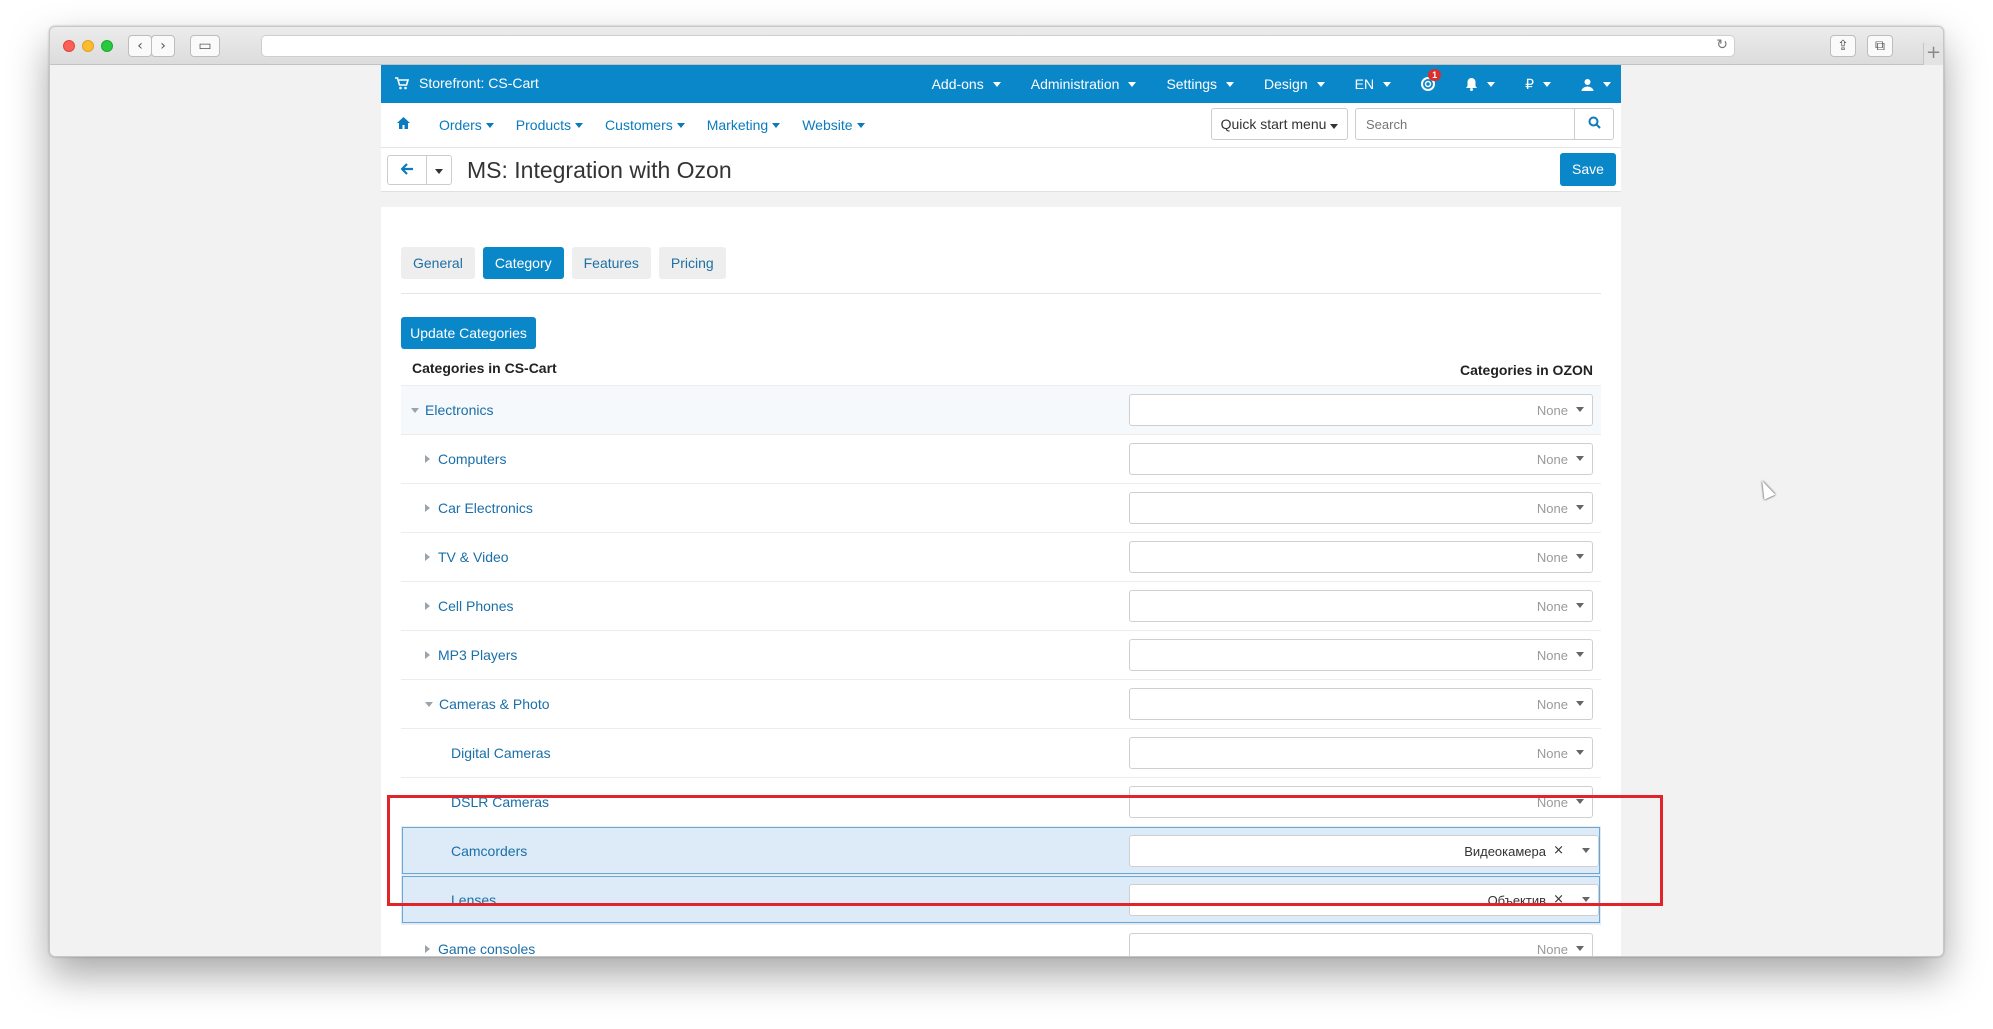  What do you see at coordinates (966, 84) in the screenshot?
I see `topbar-item-addons: Add-ons` at bounding box center [966, 84].